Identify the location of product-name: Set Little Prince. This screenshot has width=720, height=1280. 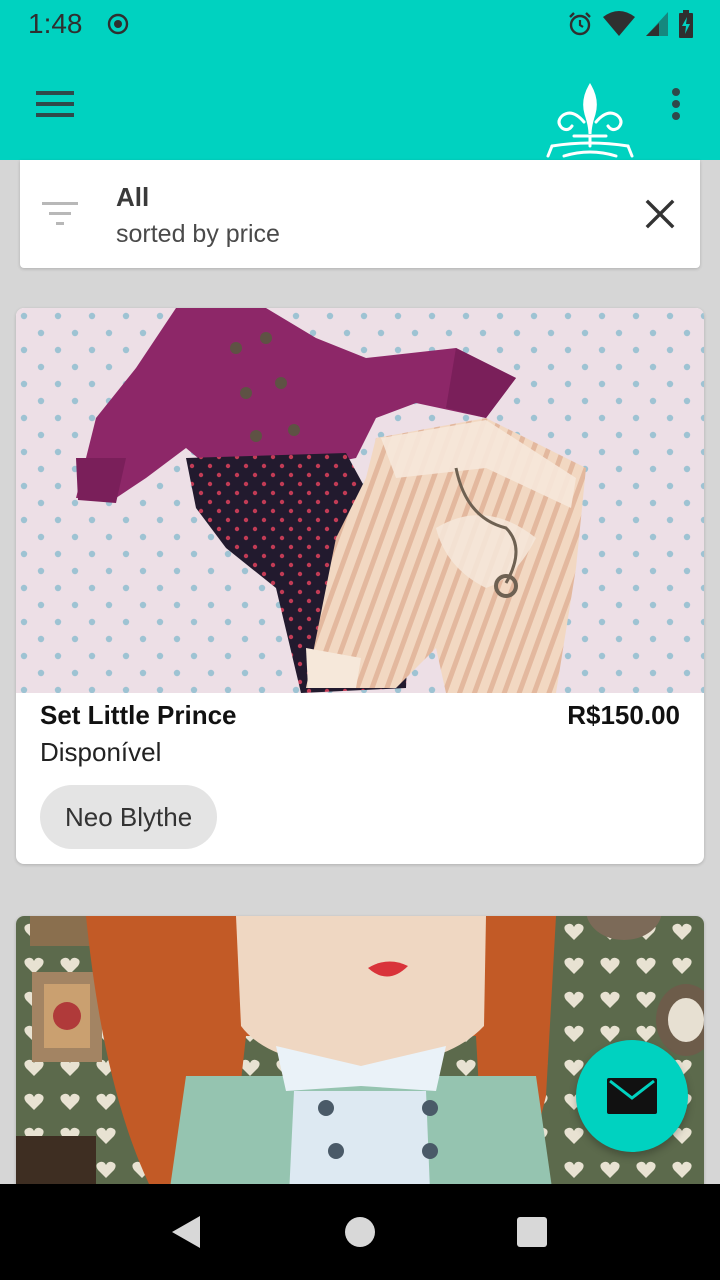
(138, 715).